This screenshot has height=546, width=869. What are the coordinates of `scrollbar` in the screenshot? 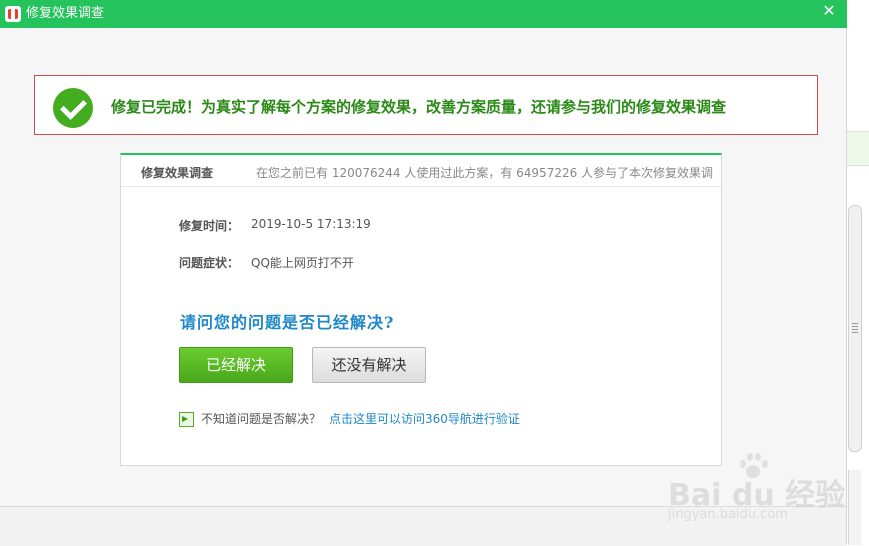 It's located at (855, 328).